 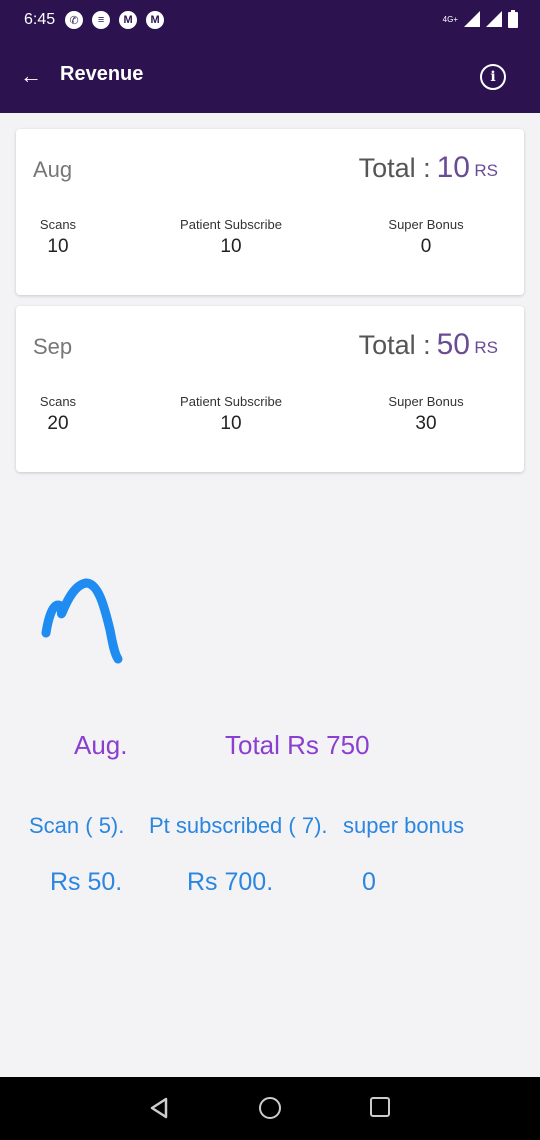 What do you see at coordinates (369, 882) in the screenshot?
I see `annotation-bonus-amount: 0` at bounding box center [369, 882].